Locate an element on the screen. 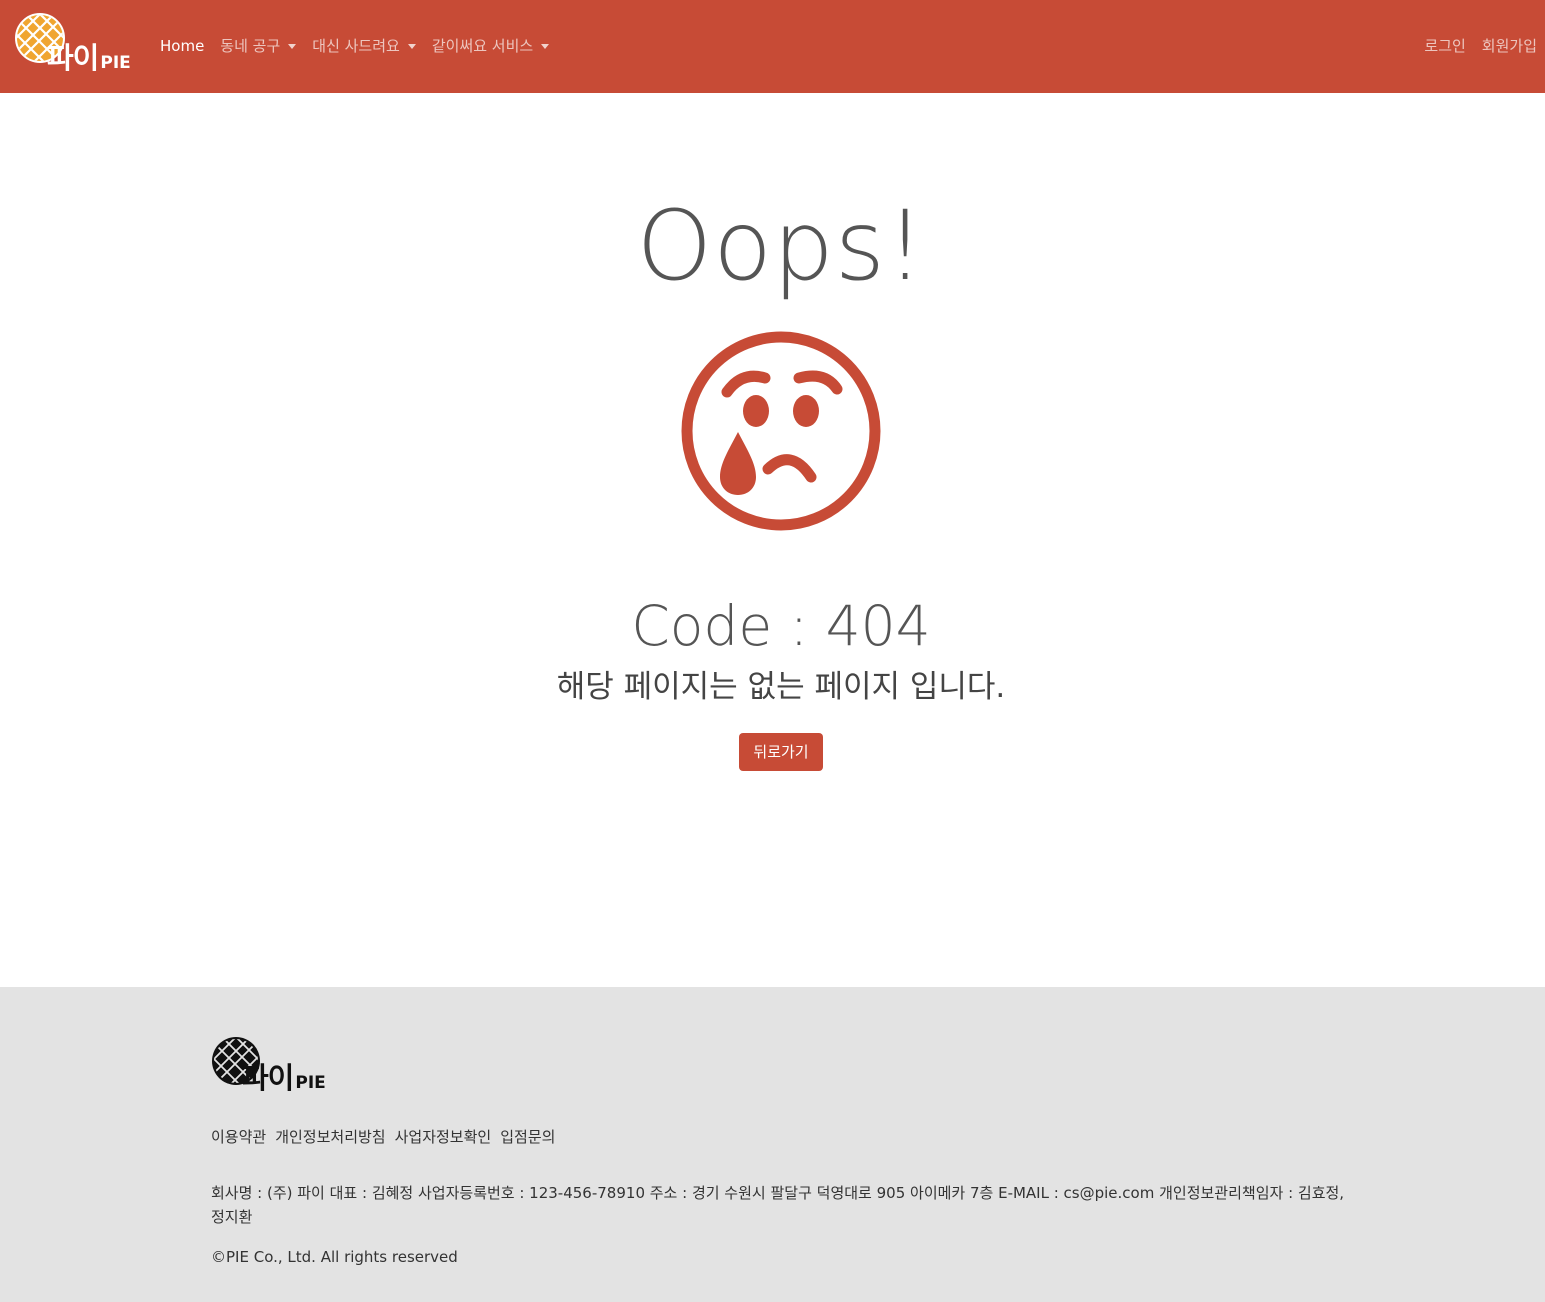 The width and height of the screenshot is (1545, 1302). nav-neighborhood-group-buy-dropdown: 동네 공구 is located at coordinates (258, 46).